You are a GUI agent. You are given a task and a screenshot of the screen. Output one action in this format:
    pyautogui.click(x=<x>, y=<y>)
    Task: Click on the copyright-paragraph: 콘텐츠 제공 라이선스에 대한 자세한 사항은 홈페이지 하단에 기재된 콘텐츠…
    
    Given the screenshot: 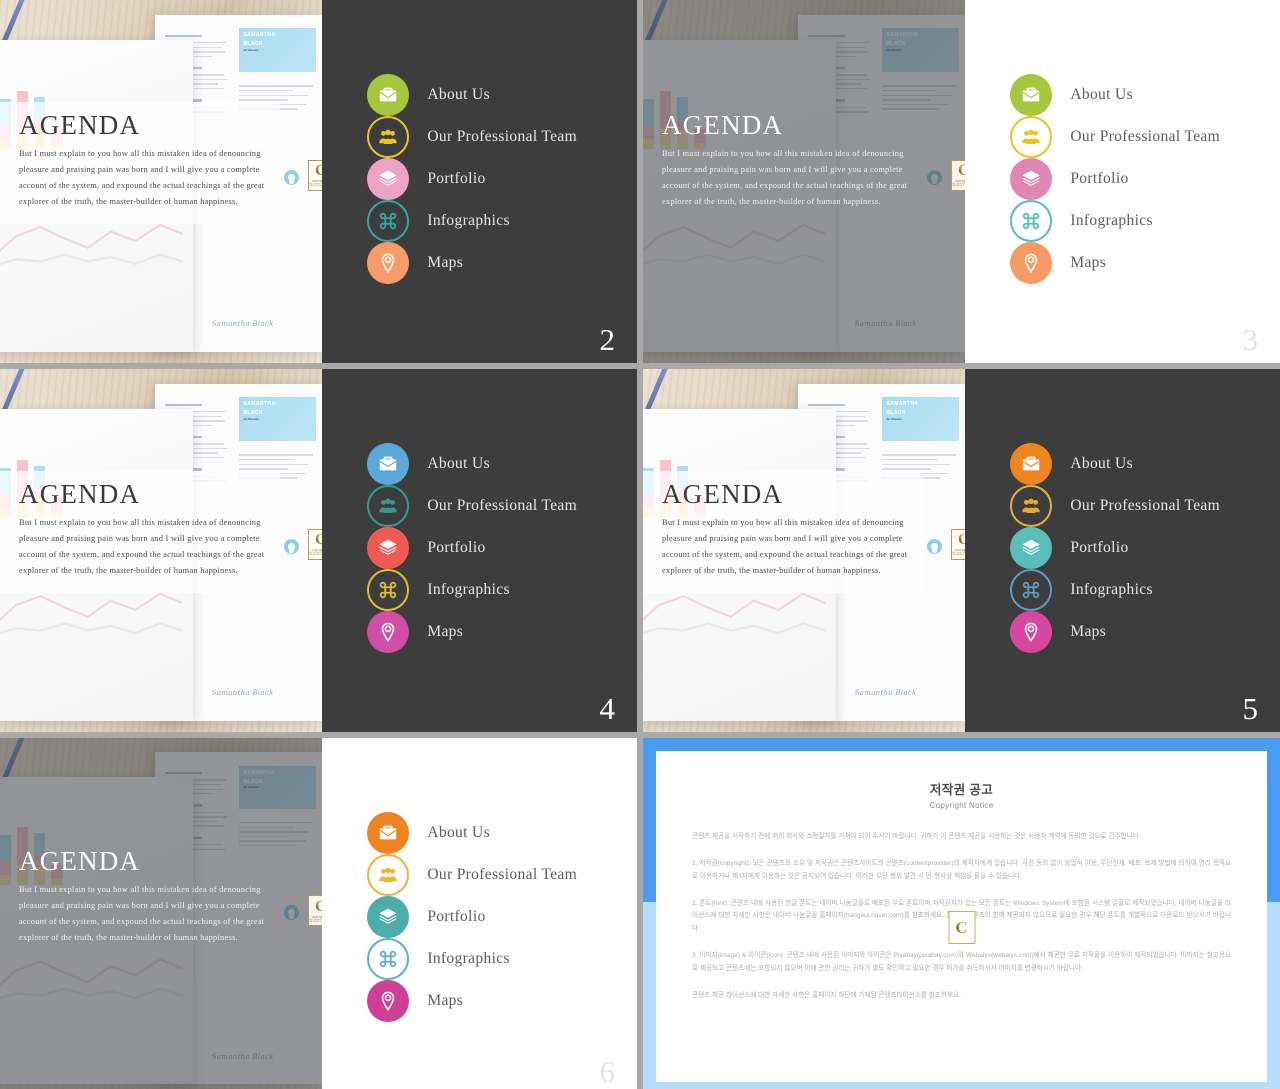 What is the action you would take?
    pyautogui.click(x=826, y=995)
    